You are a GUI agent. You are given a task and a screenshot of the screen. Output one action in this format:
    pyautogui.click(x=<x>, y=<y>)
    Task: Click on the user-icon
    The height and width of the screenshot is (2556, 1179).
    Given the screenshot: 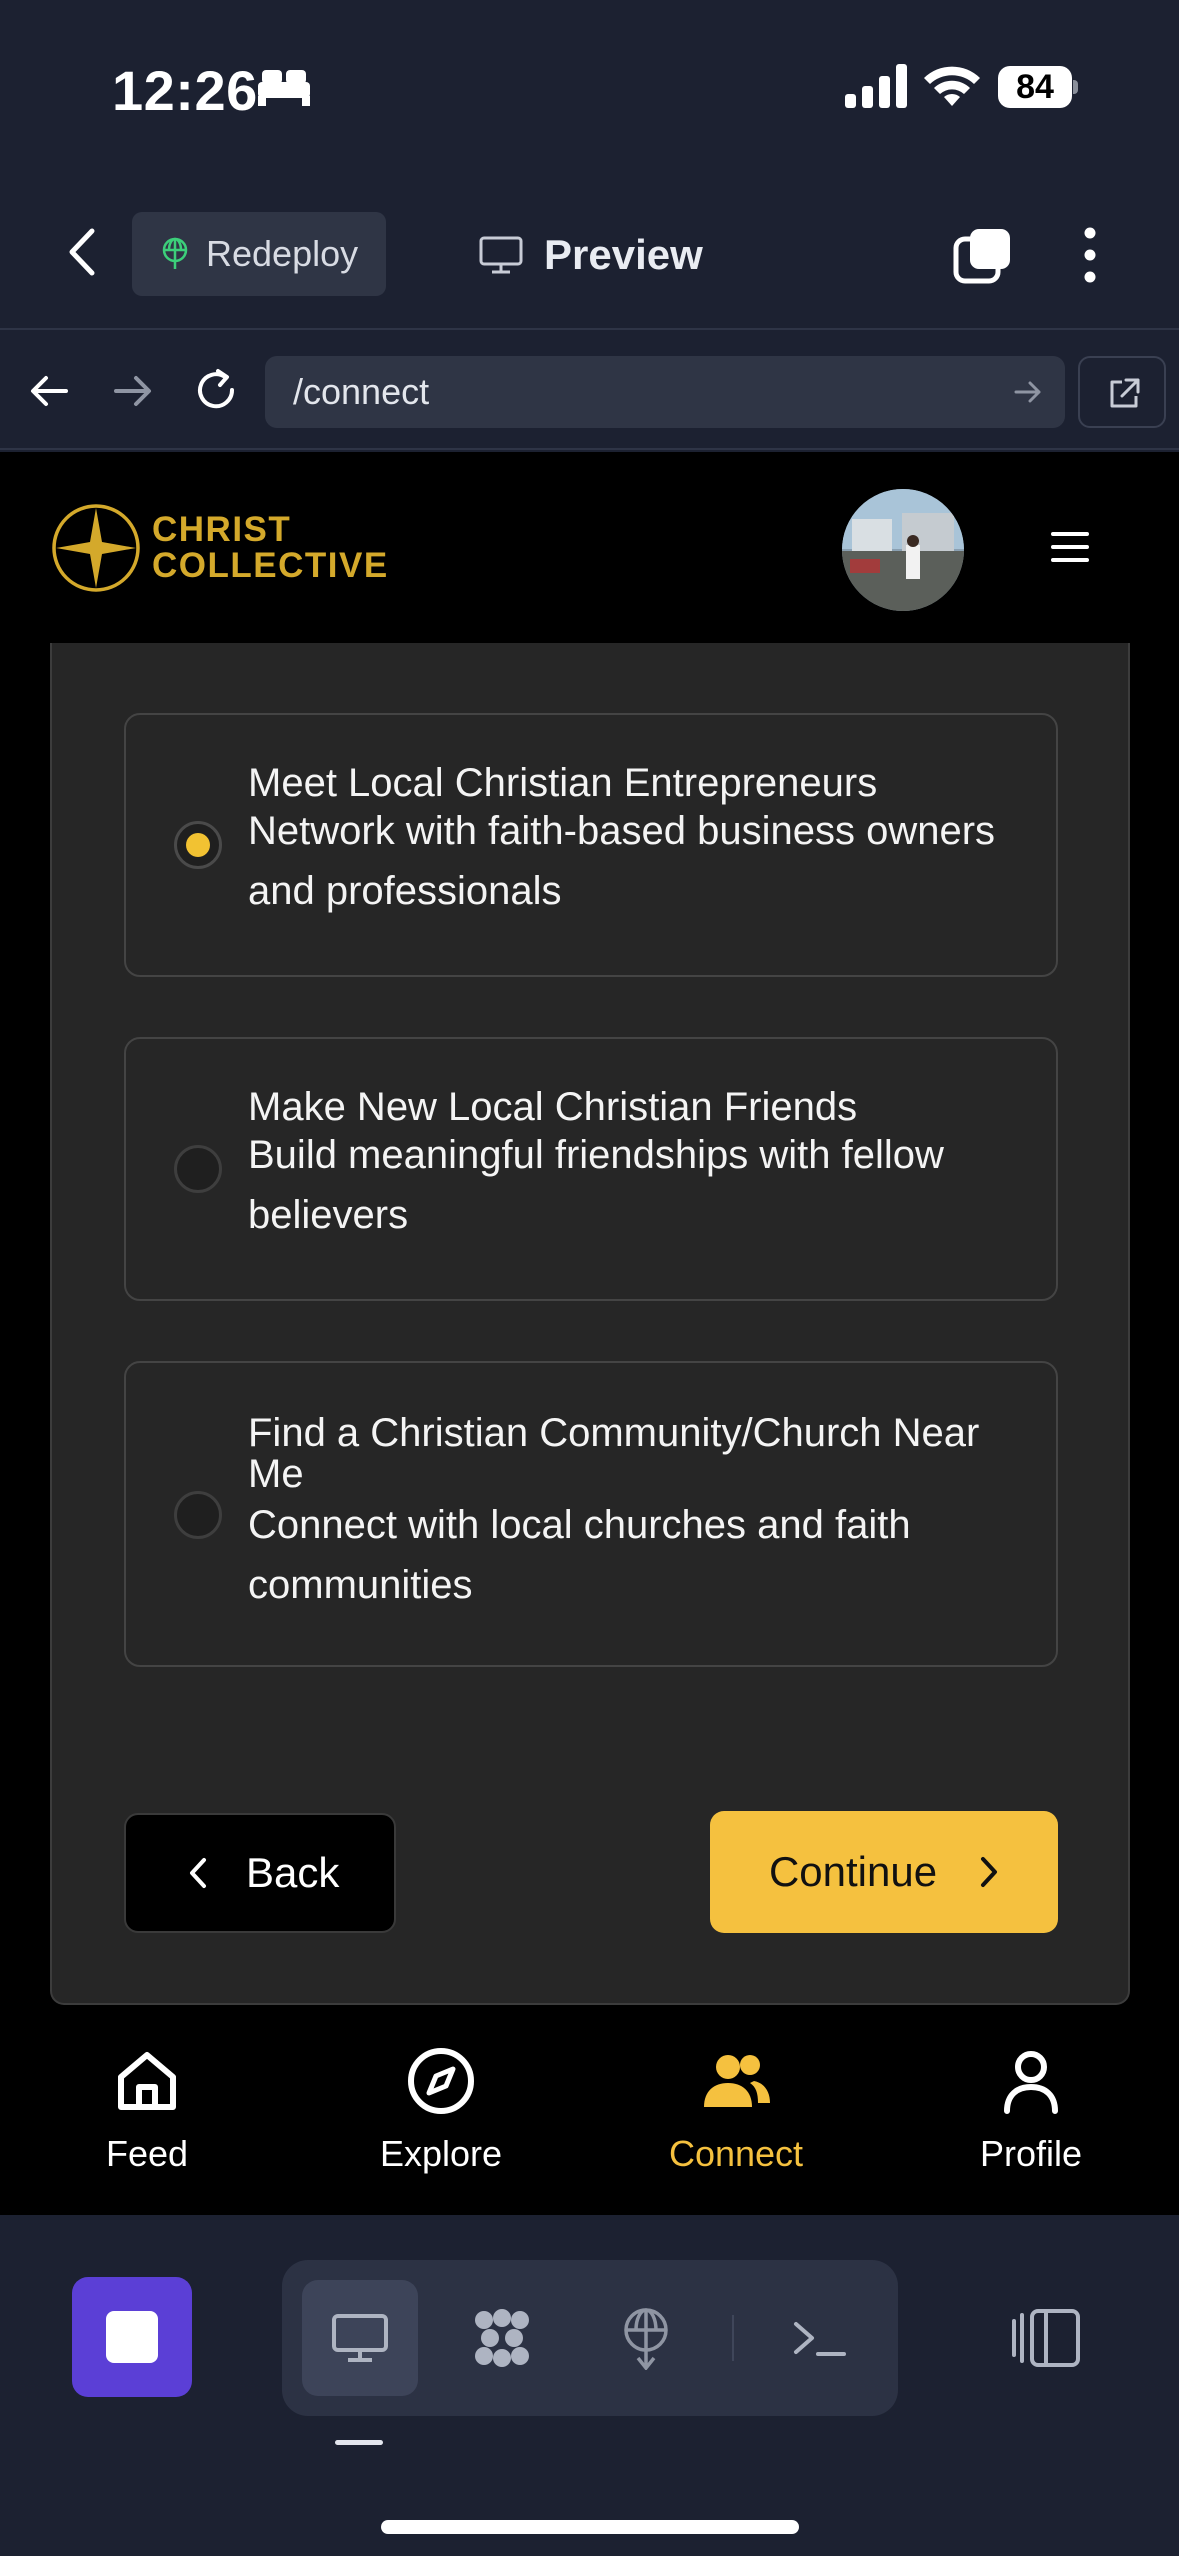 What is the action you would take?
    pyautogui.click(x=1031, y=2082)
    